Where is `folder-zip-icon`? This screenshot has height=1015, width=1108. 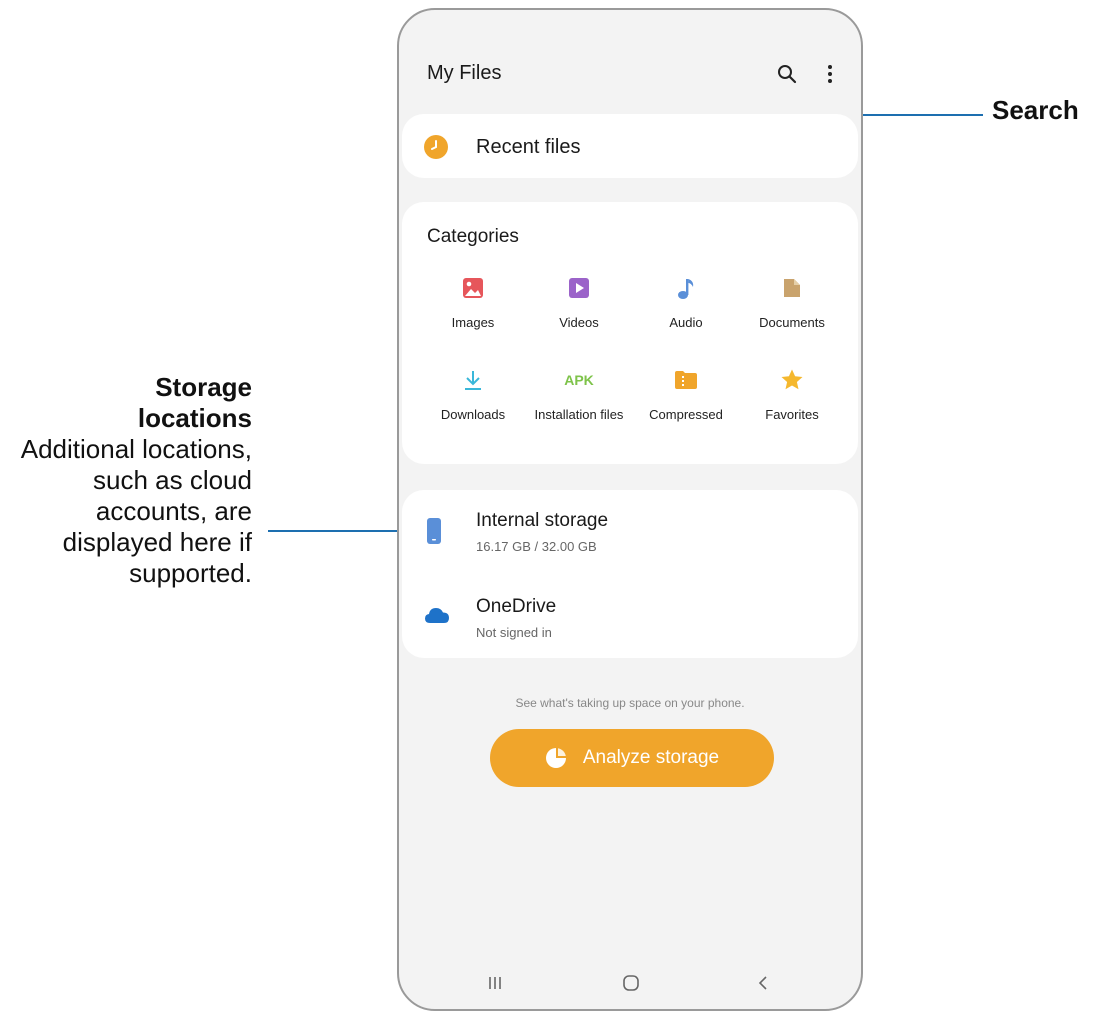 folder-zip-icon is located at coordinates (686, 380).